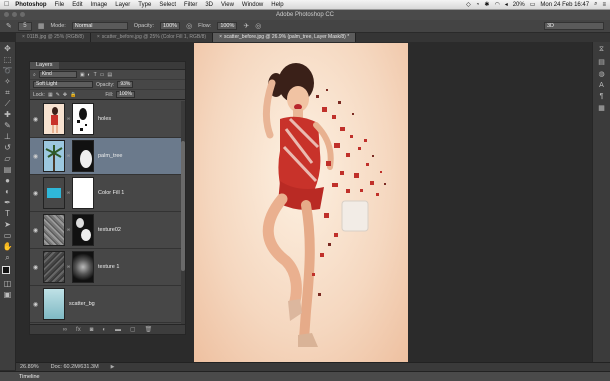 This screenshot has height=381, width=610. I want to click on filter-smart-object-icon: ▤, so click(109, 75).